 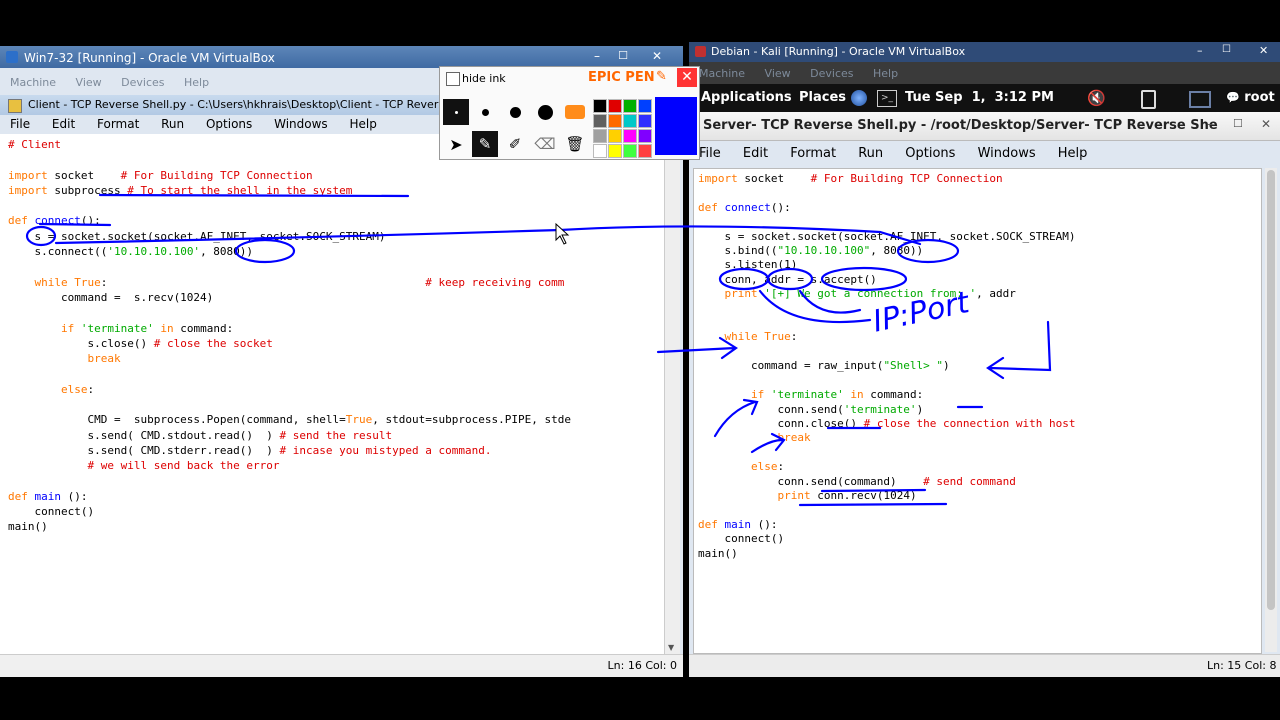 What do you see at coordinates (671, 647) in the screenshot?
I see `scroll-down-arrow-icon: ▼` at bounding box center [671, 647].